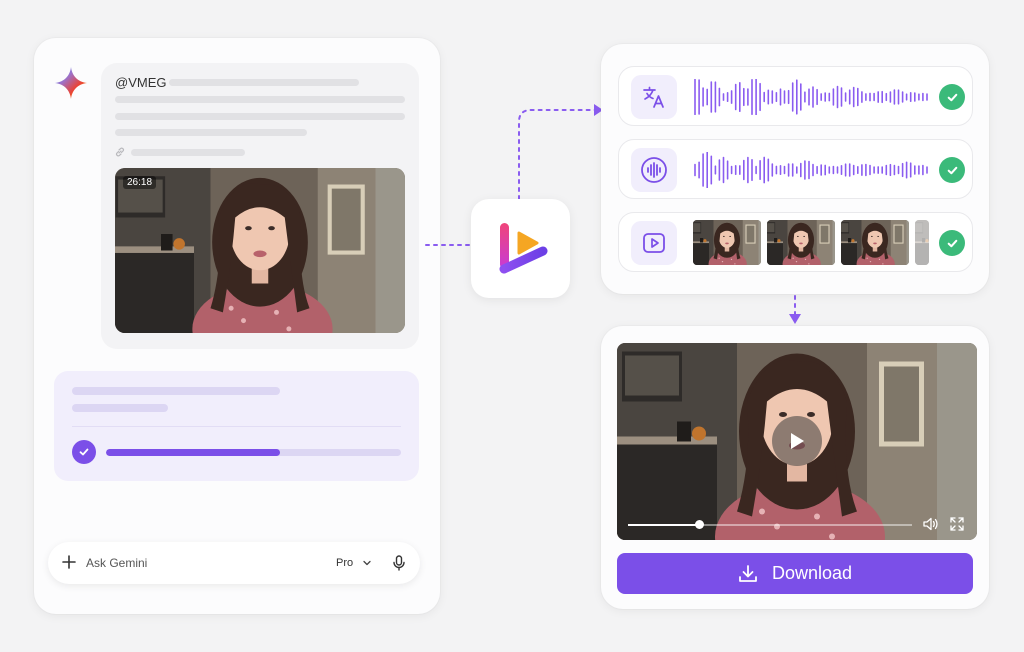 Image resolution: width=1024 pixels, height=652 pixels. Describe the element at coordinates (654, 170) in the screenshot. I see `voice-icon` at that location.